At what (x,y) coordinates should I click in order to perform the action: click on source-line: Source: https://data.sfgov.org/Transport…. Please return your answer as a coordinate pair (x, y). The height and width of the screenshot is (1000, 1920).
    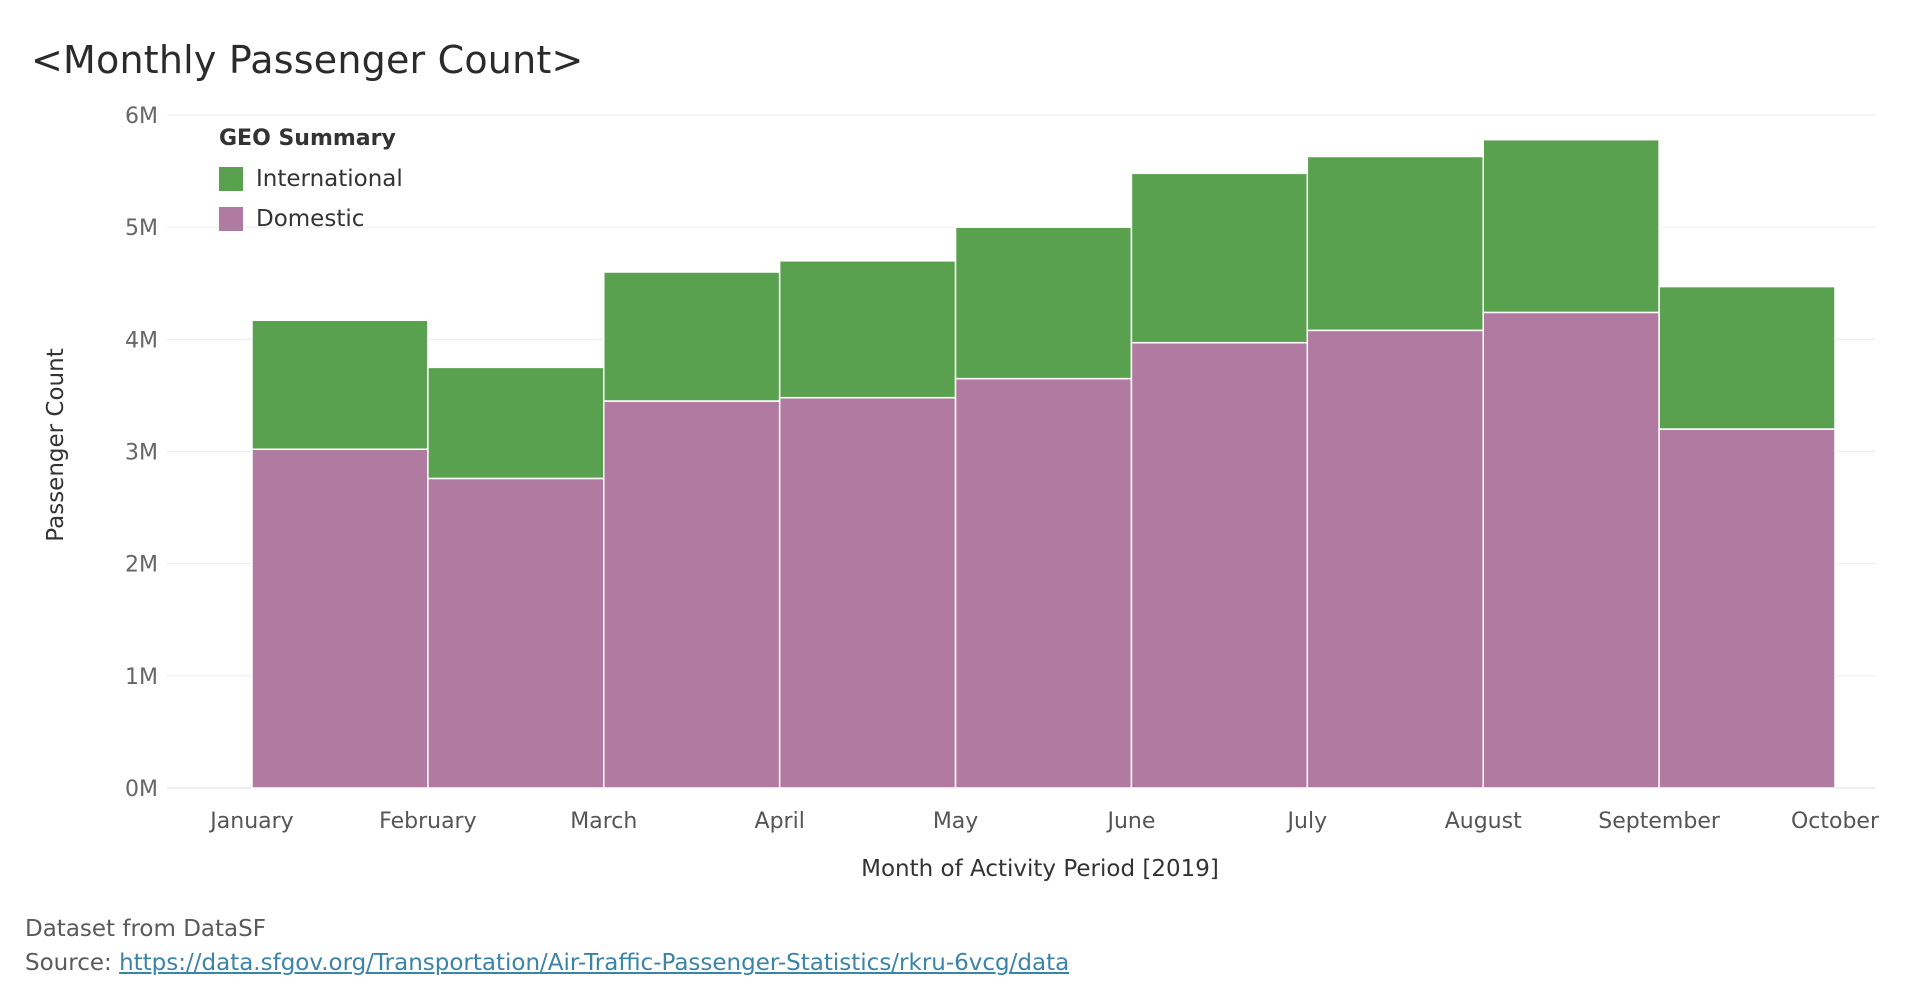
    Looking at the image, I should click on (547, 963).